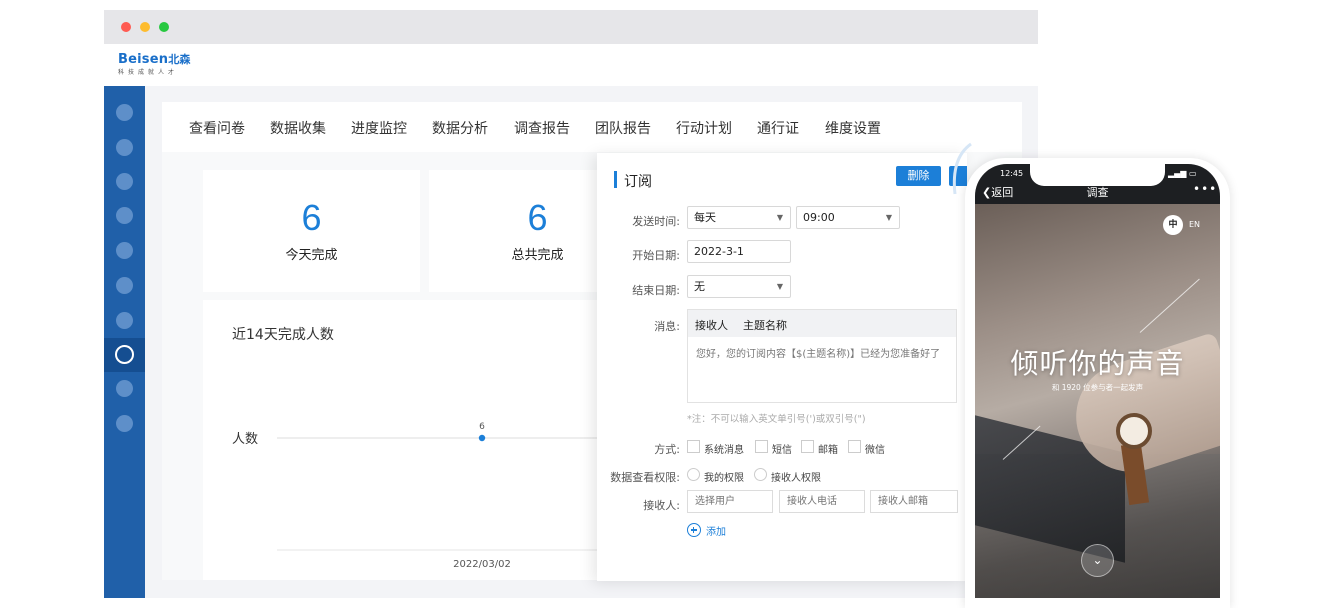  What do you see at coordinates (311, 217) in the screenshot?
I see `stat-today-value: 6` at bounding box center [311, 217].